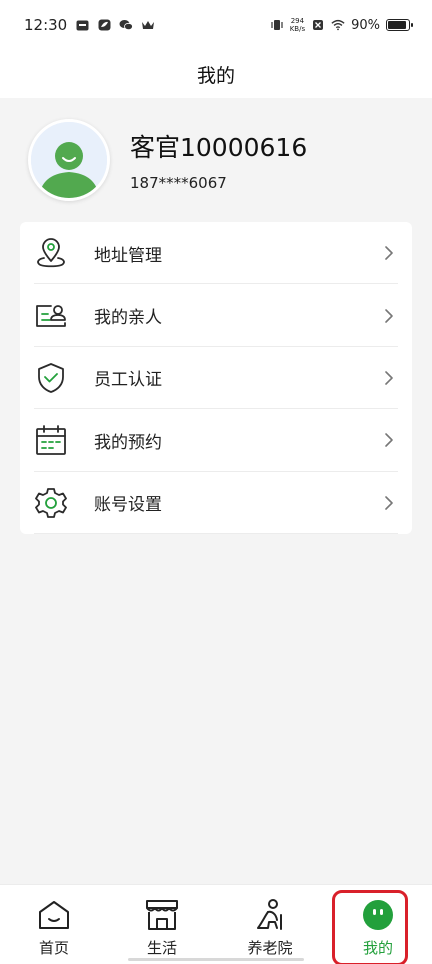 Image resolution: width=432 pixels, height=964 pixels. What do you see at coordinates (378, 915) in the screenshot?
I see `profile-face-icon` at bounding box center [378, 915].